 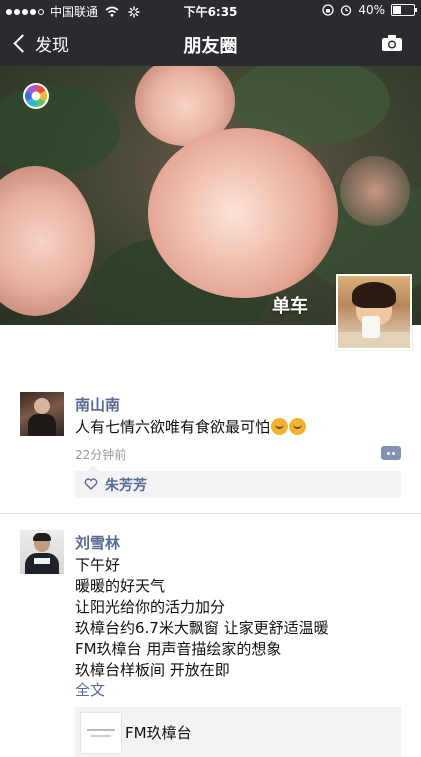 What do you see at coordinates (397, 10) in the screenshot?
I see `battery-level-fill` at bounding box center [397, 10].